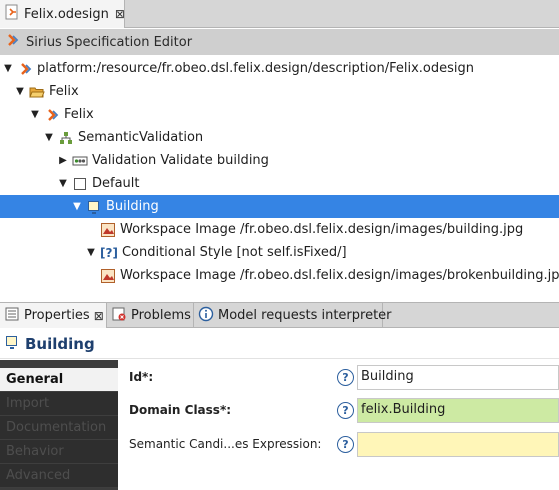 This screenshot has height=490, width=559. I want to click on tree-item-label: Building, so click(132, 206).